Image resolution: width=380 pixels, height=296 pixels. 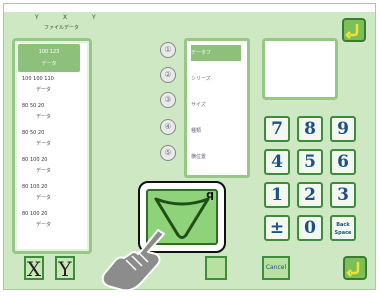 I want to click on list-item-line1: 100 123, so click(x=49, y=52).